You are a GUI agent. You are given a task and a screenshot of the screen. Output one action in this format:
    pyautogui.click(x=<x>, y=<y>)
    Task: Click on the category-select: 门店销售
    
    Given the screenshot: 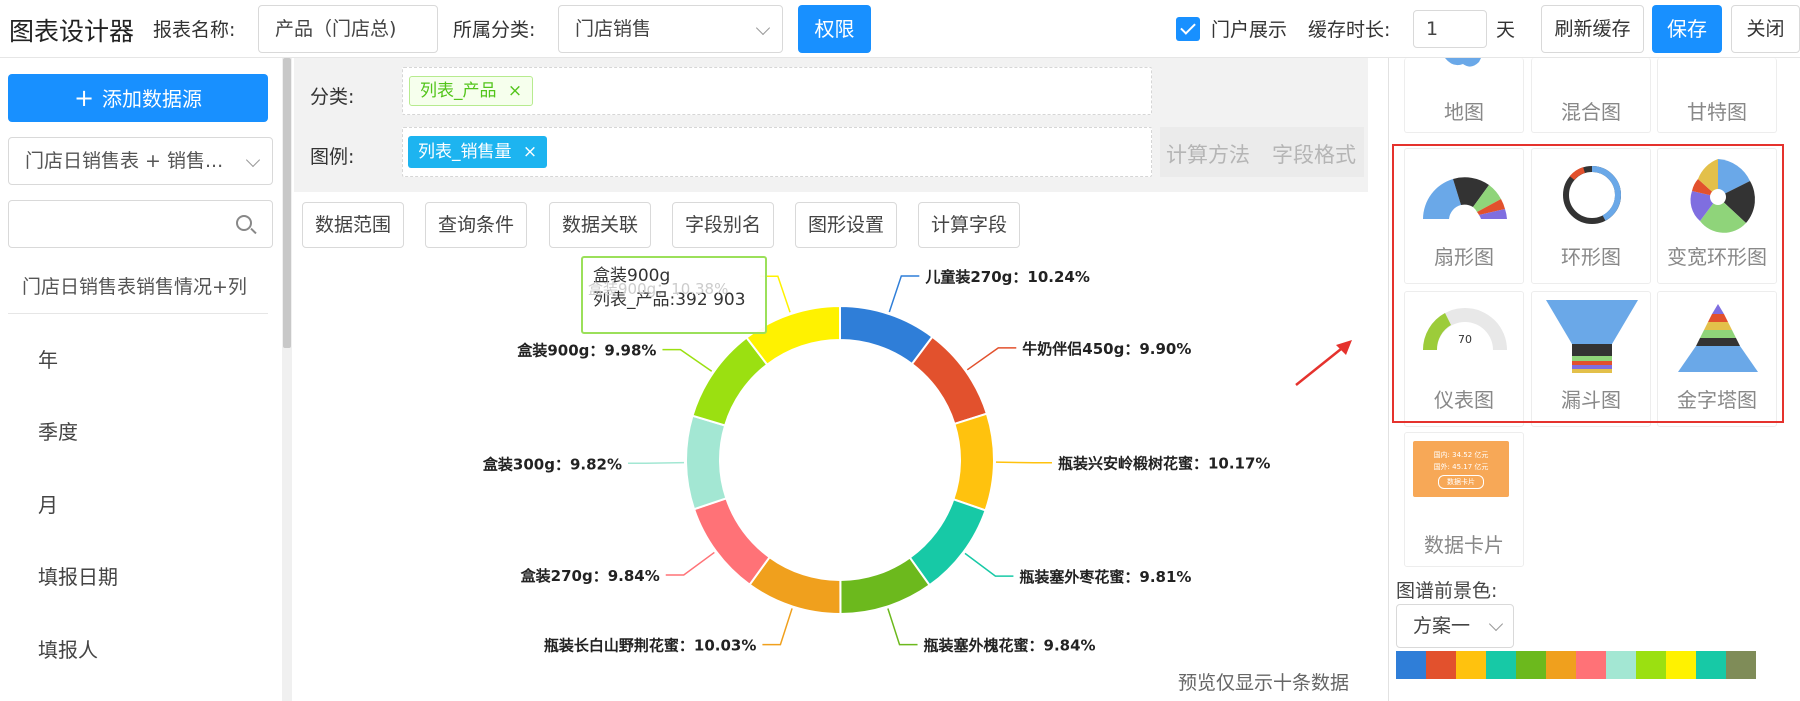 What is the action you would take?
    pyautogui.click(x=670, y=29)
    